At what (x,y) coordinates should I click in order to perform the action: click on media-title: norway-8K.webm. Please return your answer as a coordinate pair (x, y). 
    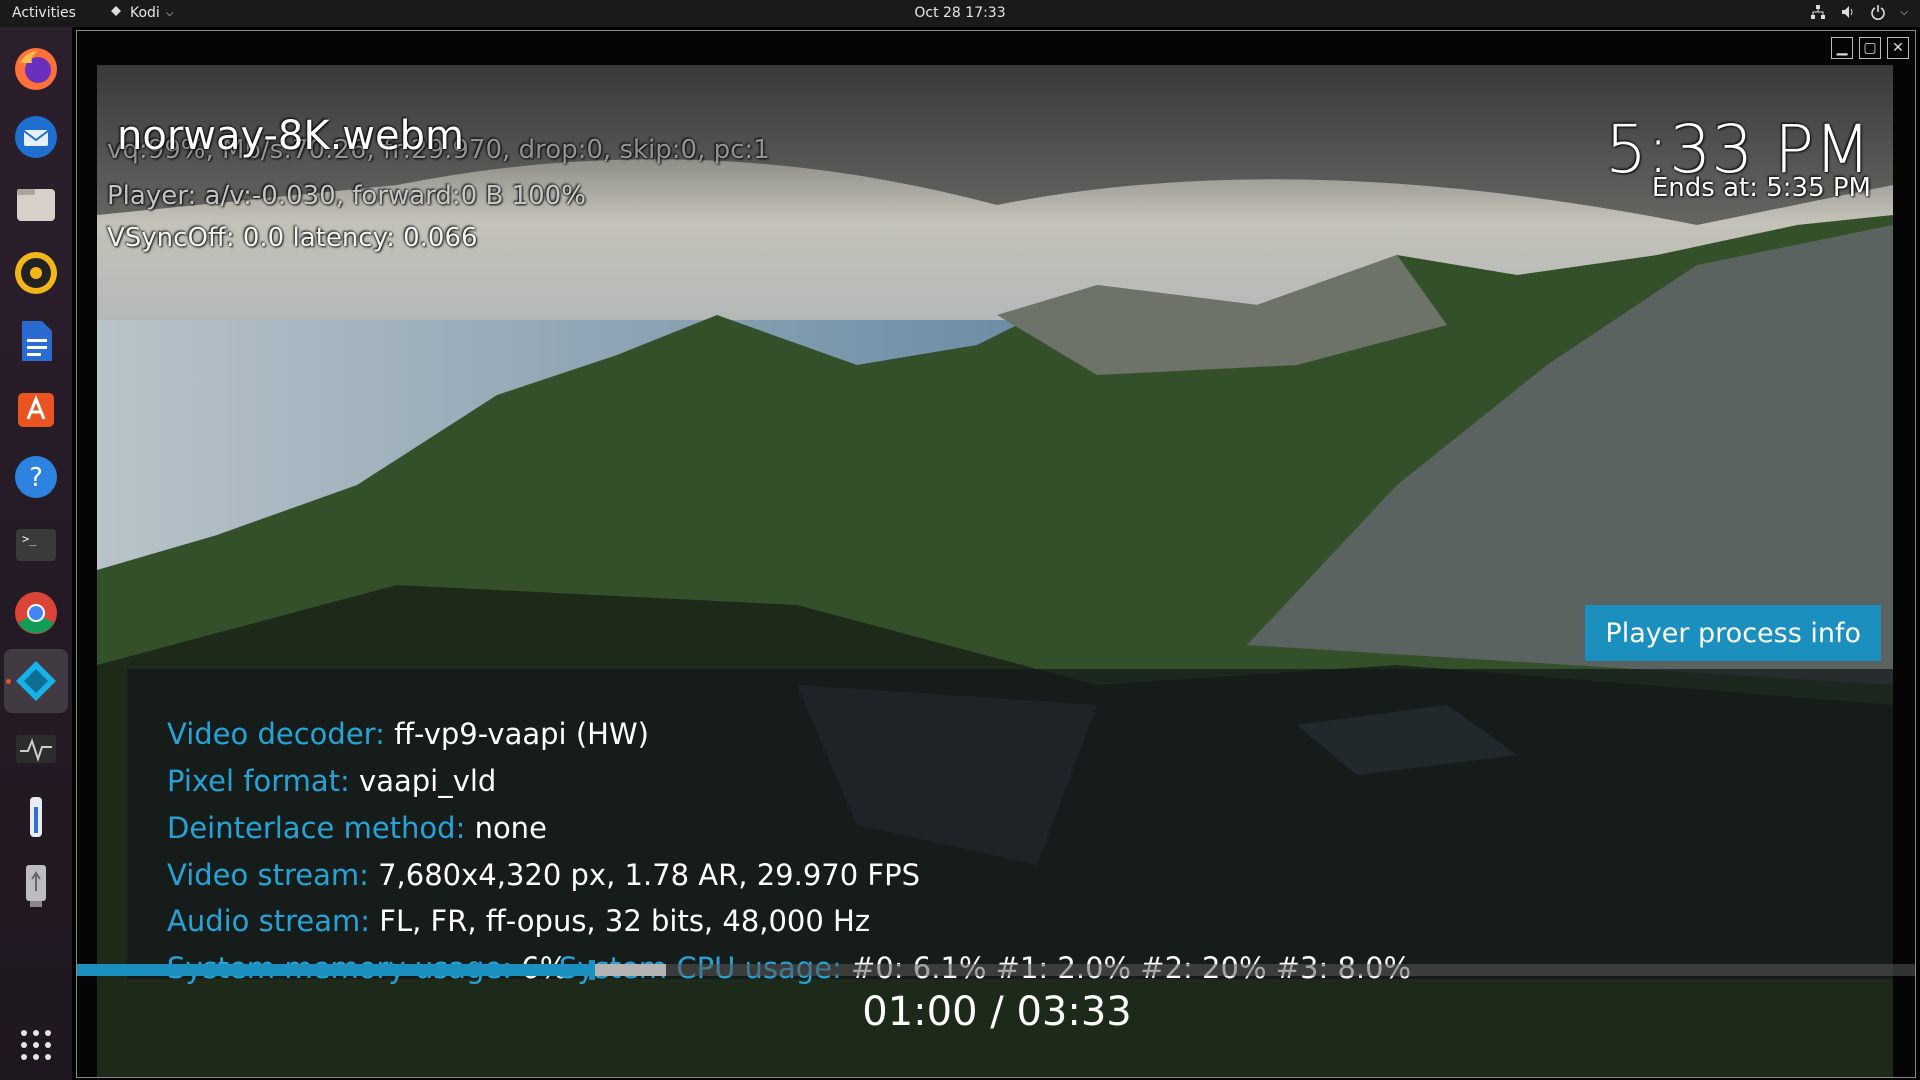
    Looking at the image, I should click on (290, 136).